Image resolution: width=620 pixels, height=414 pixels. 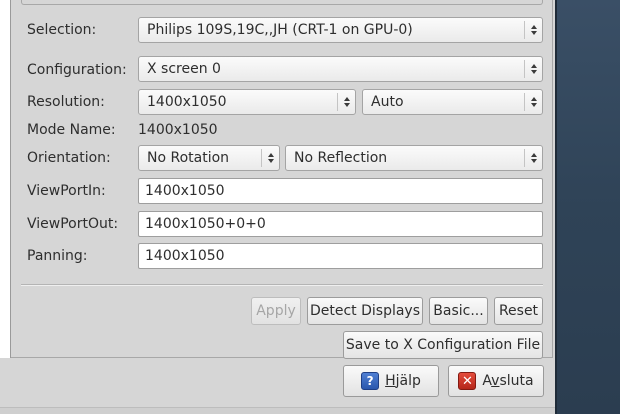 I want to click on help-button: ? Hjälp, so click(x=391, y=381).